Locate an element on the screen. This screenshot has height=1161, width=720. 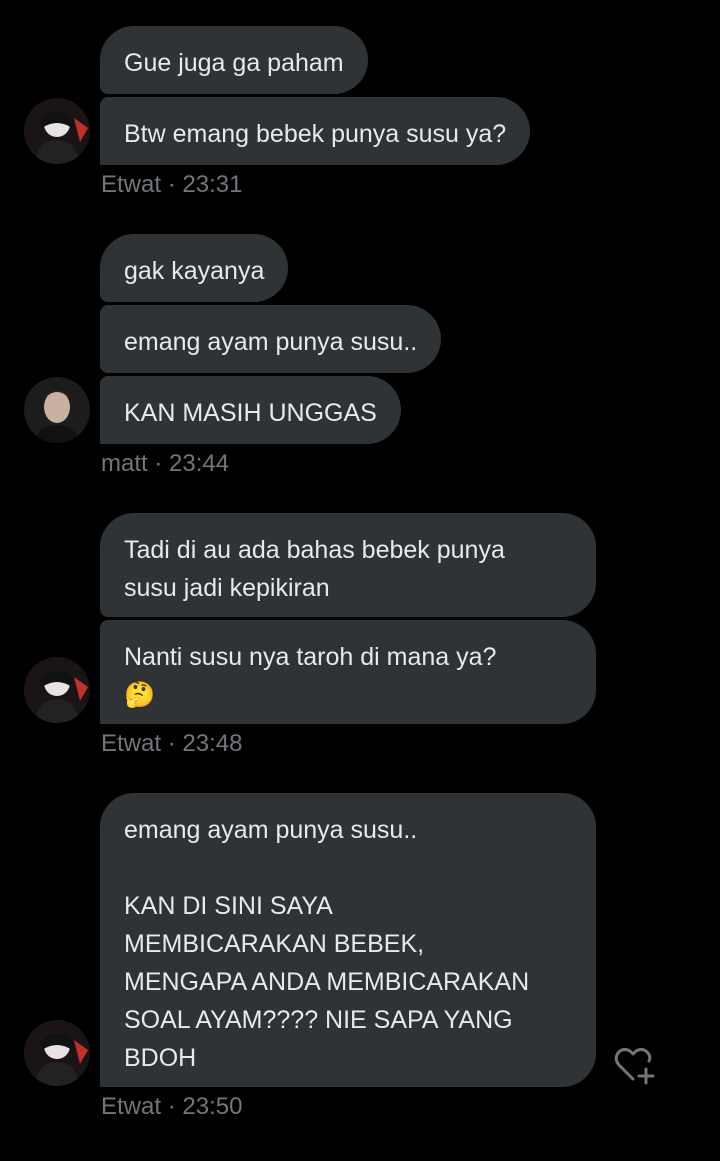
message-meta: Etwat · 23:31 is located at coordinates (171, 185).